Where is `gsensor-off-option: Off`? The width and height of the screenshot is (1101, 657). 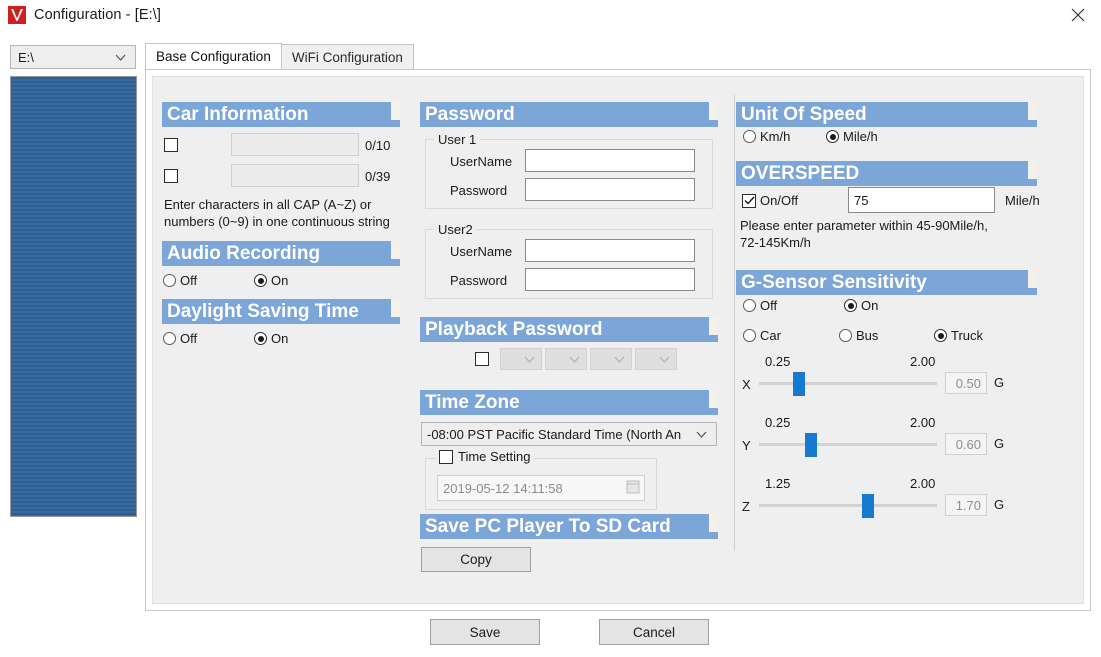 gsensor-off-option: Off is located at coordinates (760, 305).